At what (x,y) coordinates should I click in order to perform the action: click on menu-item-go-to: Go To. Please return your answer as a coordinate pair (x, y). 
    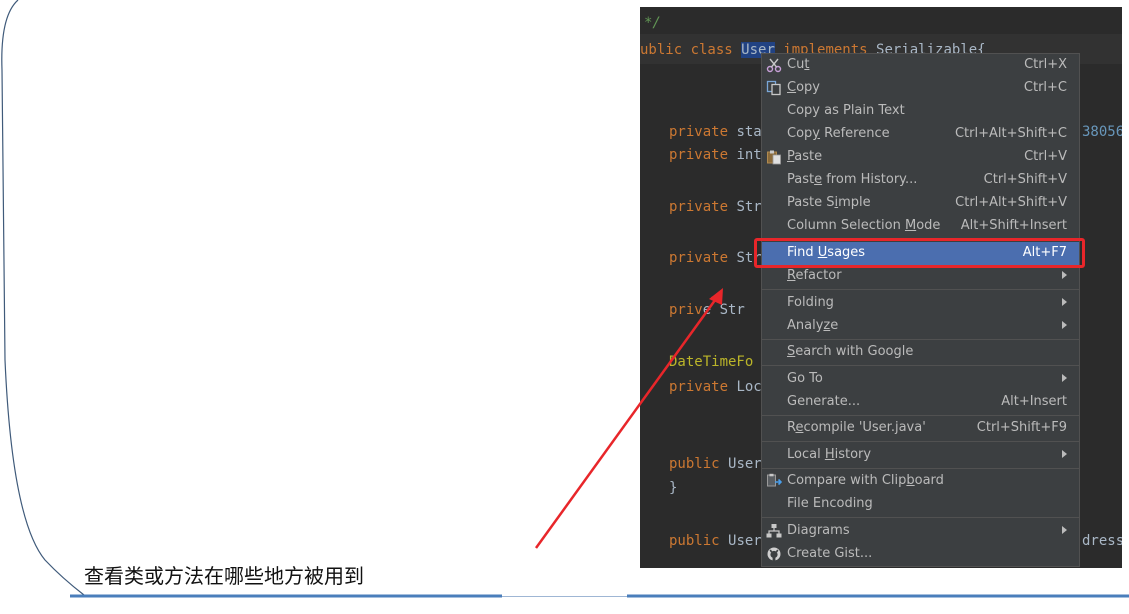
    Looking at the image, I should click on (920, 379).